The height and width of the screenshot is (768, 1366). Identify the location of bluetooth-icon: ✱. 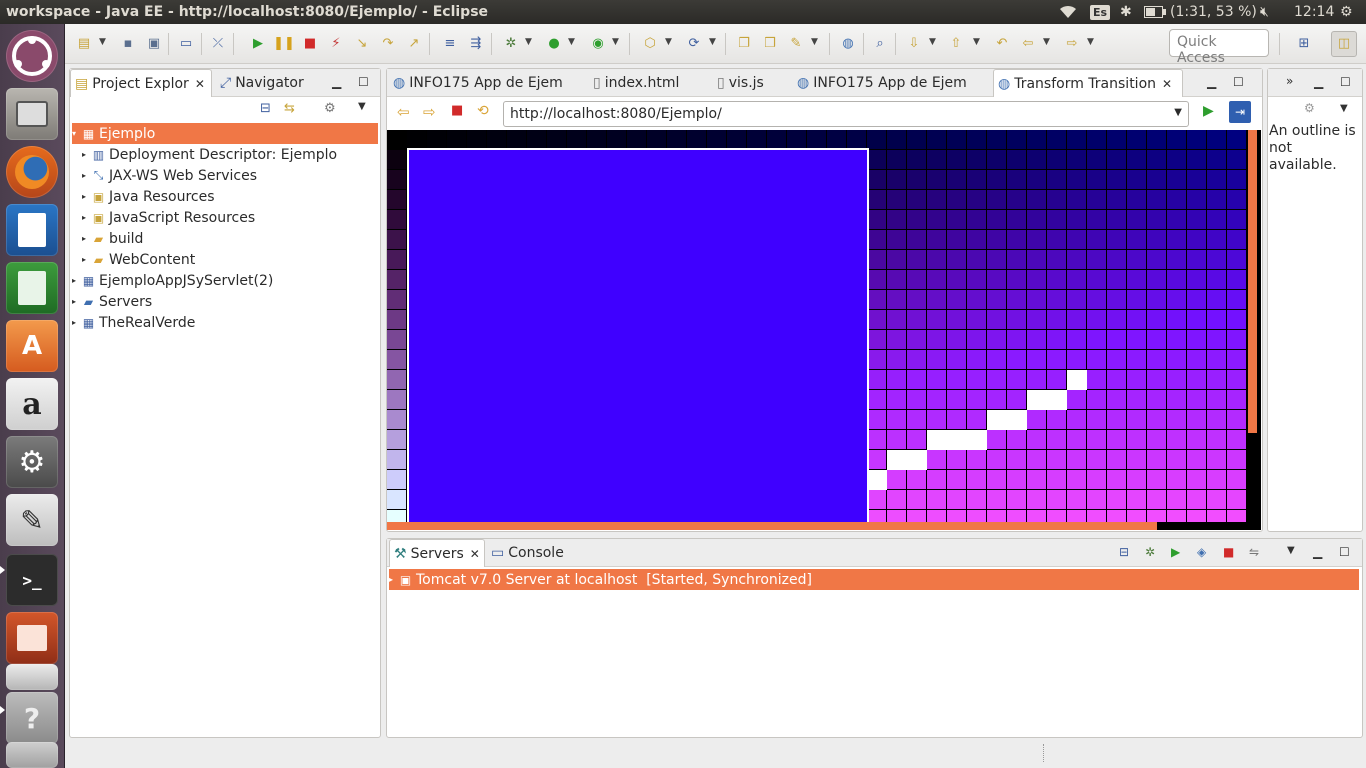
(1126, 12).